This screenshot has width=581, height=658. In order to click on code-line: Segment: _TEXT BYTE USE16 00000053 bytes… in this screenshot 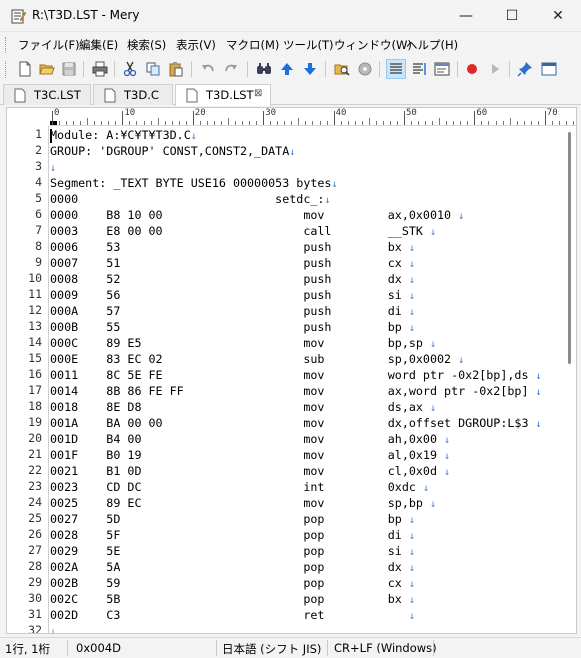, I will do `click(194, 183)`.